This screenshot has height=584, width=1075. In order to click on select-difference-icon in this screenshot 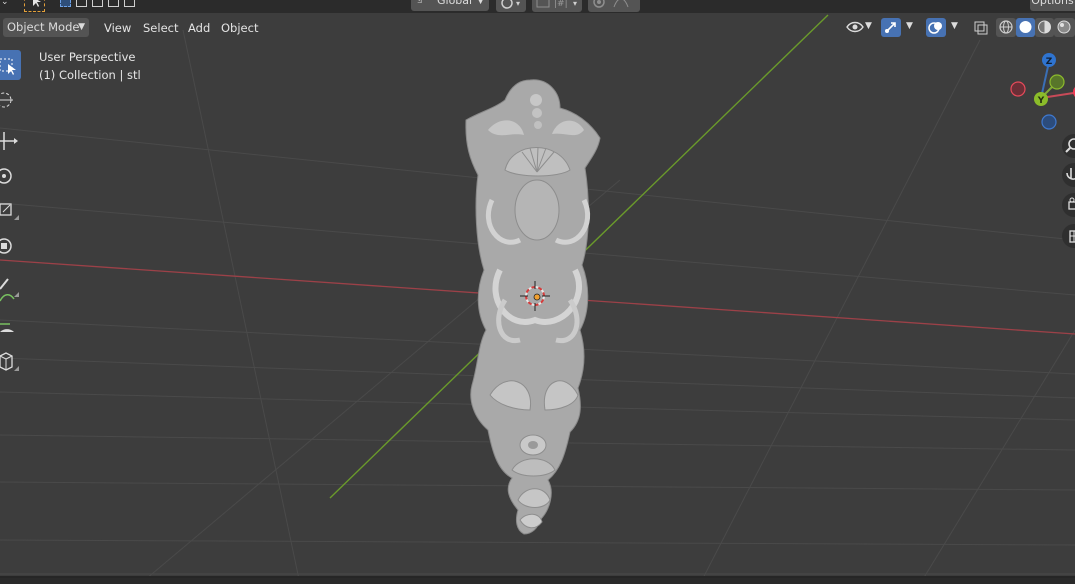, I will do `click(113, 3)`.